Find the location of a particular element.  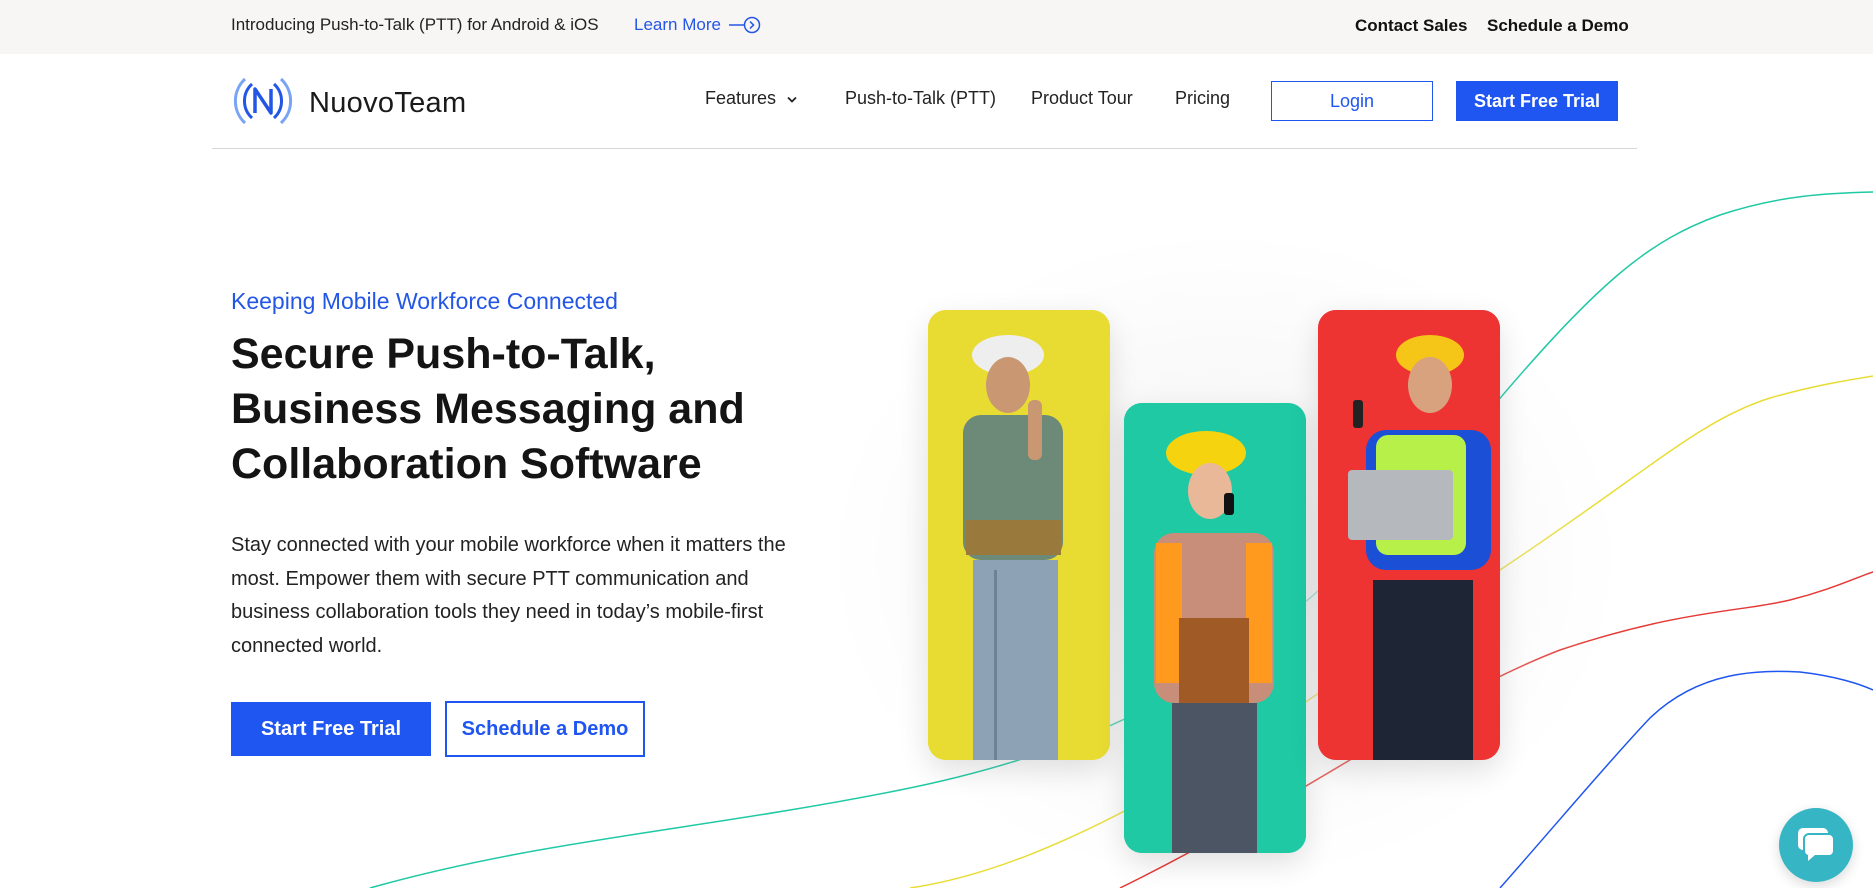

chat-bubble-icon is located at coordinates (1816, 845).